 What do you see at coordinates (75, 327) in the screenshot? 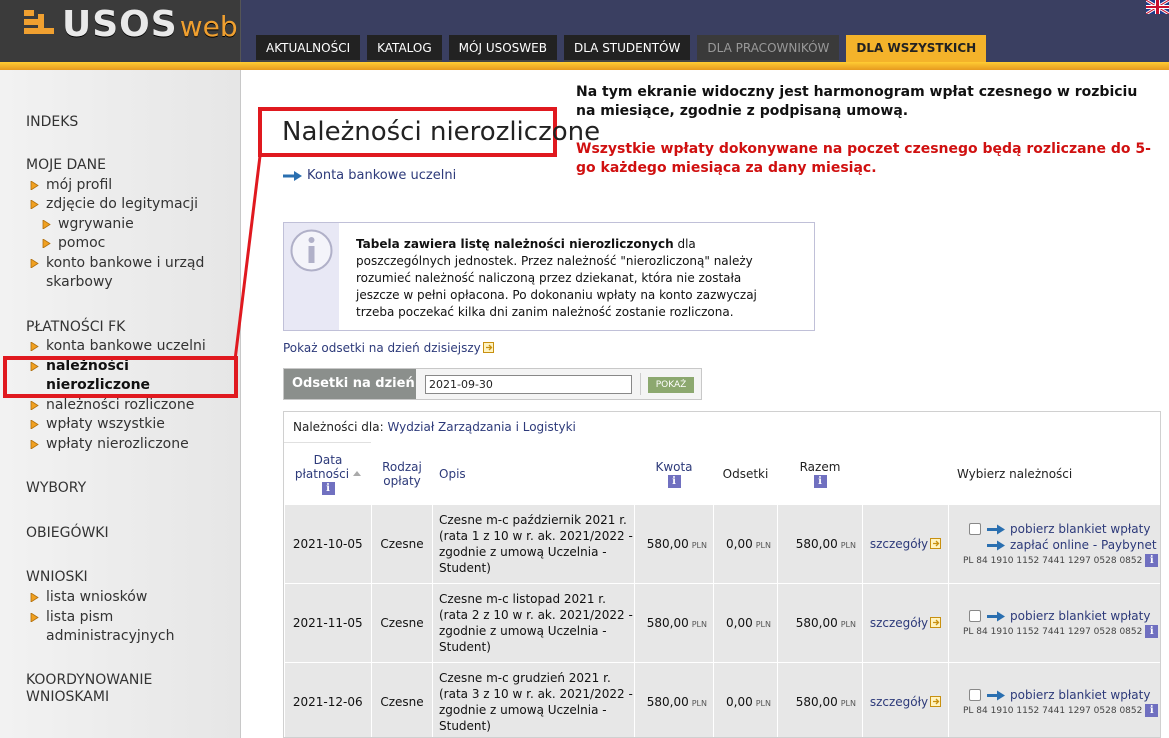
I see `sidebar-heading-platnosci: PŁATNOŚCI FK` at bounding box center [75, 327].